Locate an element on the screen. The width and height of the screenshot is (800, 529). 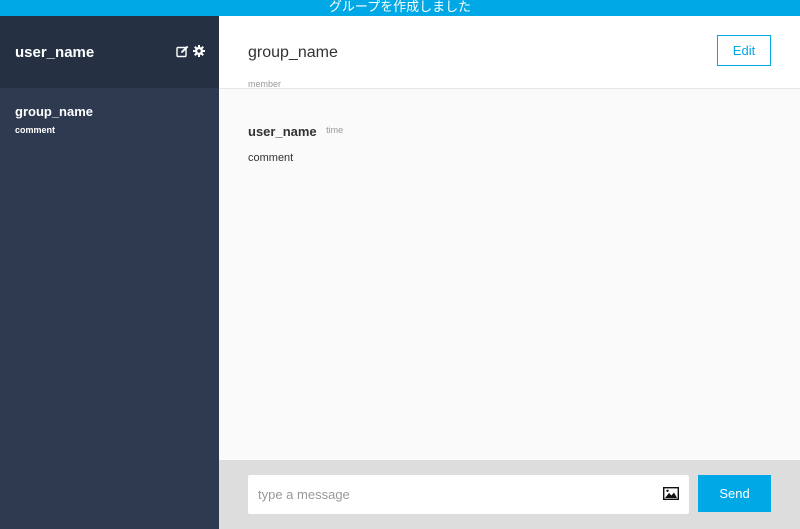
chat-group-name: group_name is located at coordinates (293, 52).